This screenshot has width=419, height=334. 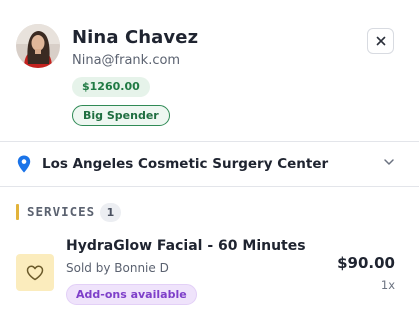 What do you see at coordinates (110, 212) in the screenshot?
I see `services-count-badge: 1` at bounding box center [110, 212].